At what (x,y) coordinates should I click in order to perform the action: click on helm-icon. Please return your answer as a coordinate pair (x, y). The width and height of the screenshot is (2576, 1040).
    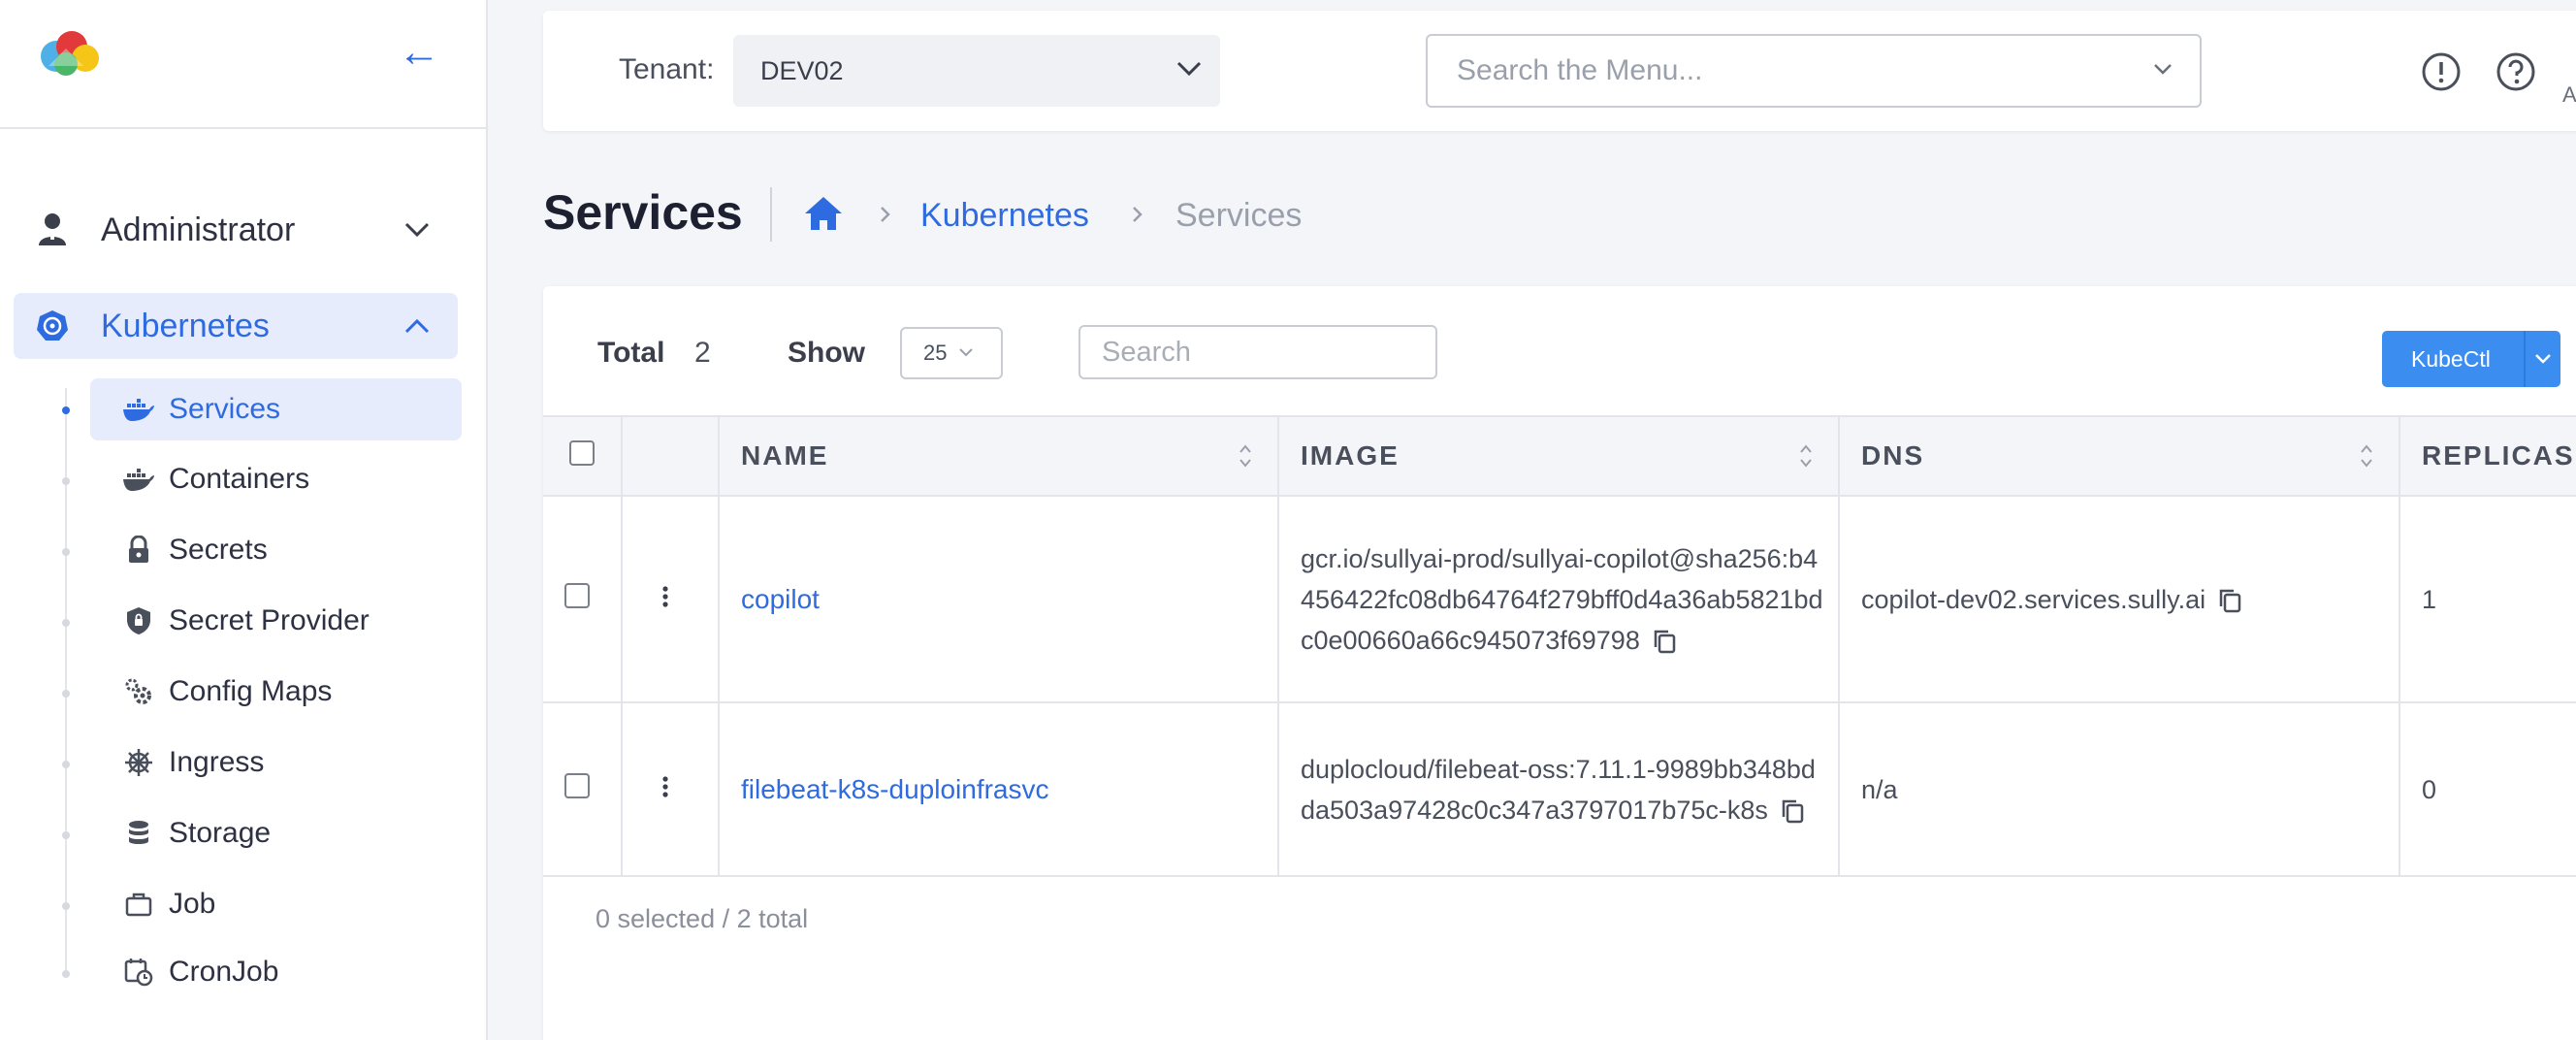
    Looking at the image, I should click on (138, 762).